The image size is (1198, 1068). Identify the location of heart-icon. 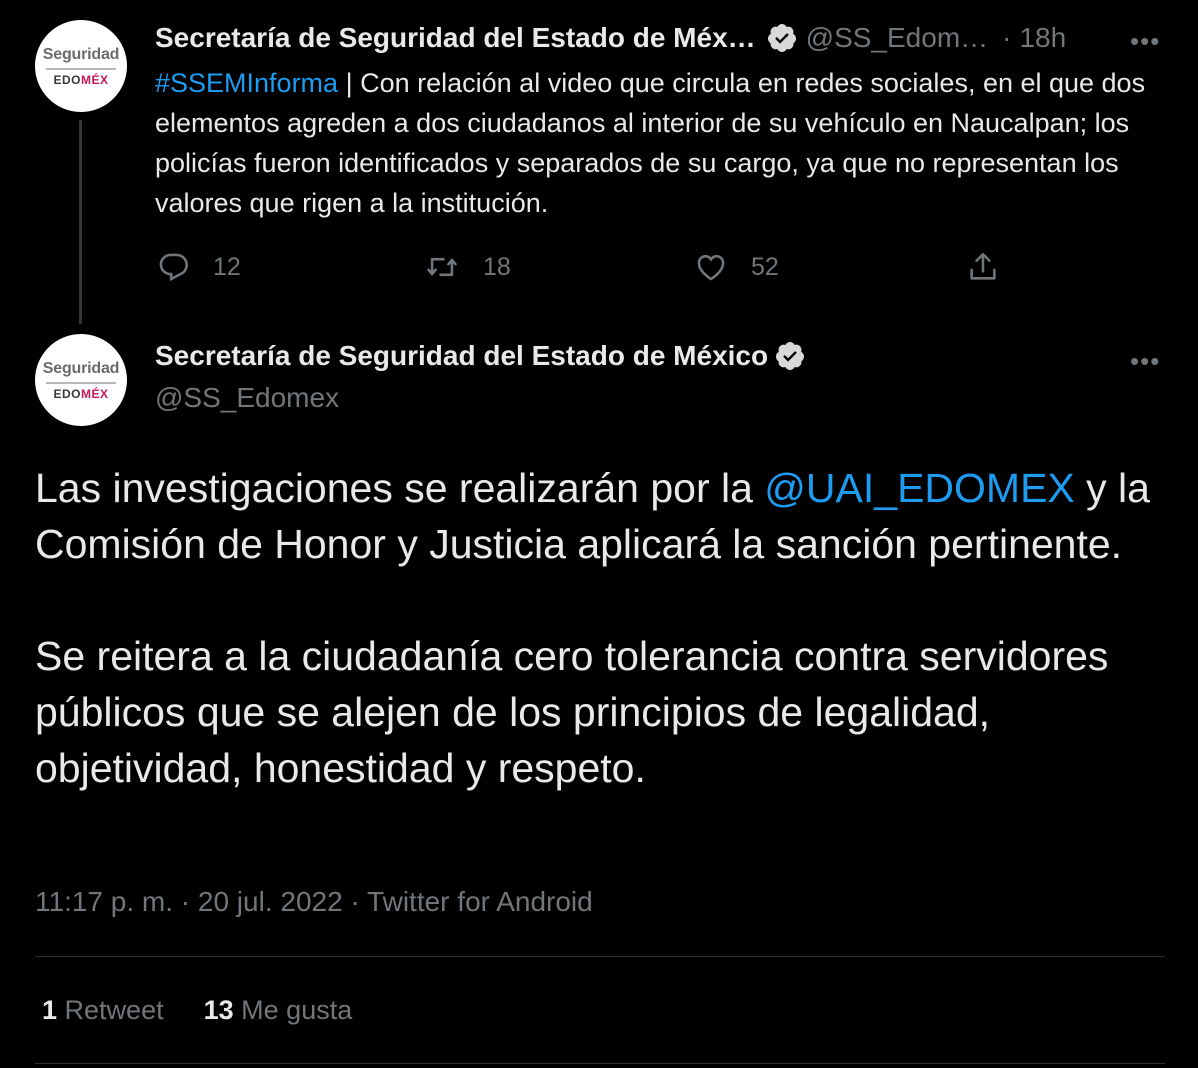
(711, 267).